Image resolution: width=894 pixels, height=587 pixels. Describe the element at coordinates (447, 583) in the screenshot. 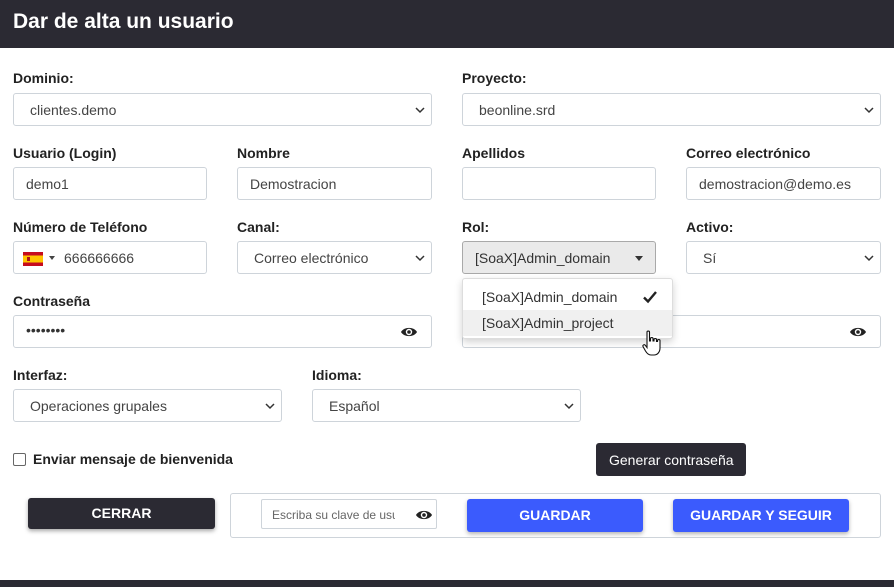

I see `bottom-bar` at that location.